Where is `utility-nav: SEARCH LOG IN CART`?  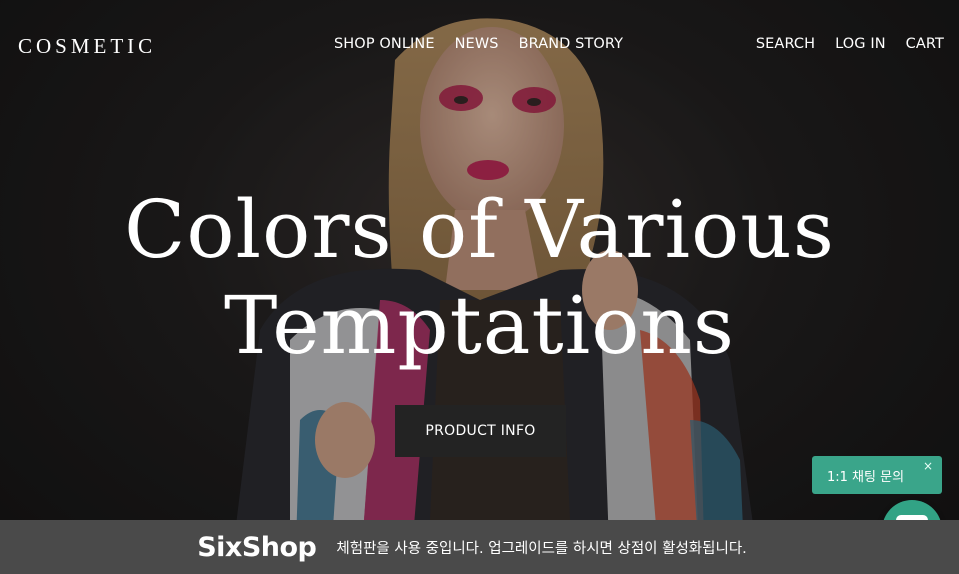 utility-nav: SEARCH LOG IN CART is located at coordinates (850, 44).